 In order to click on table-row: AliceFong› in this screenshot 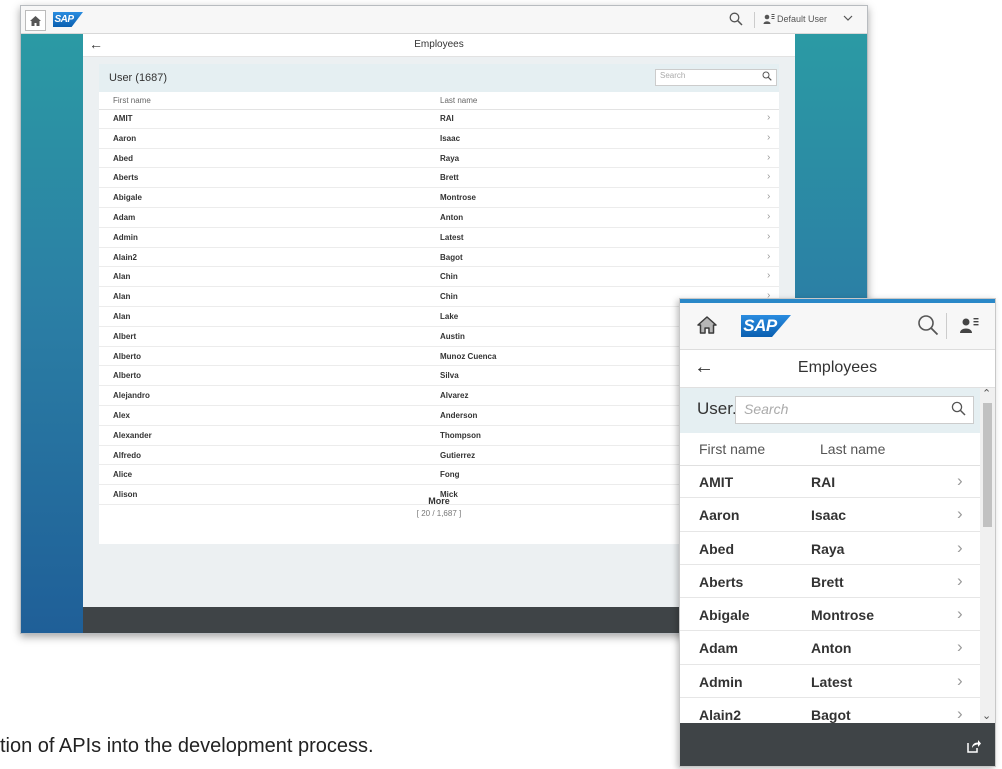, I will do `click(439, 475)`.